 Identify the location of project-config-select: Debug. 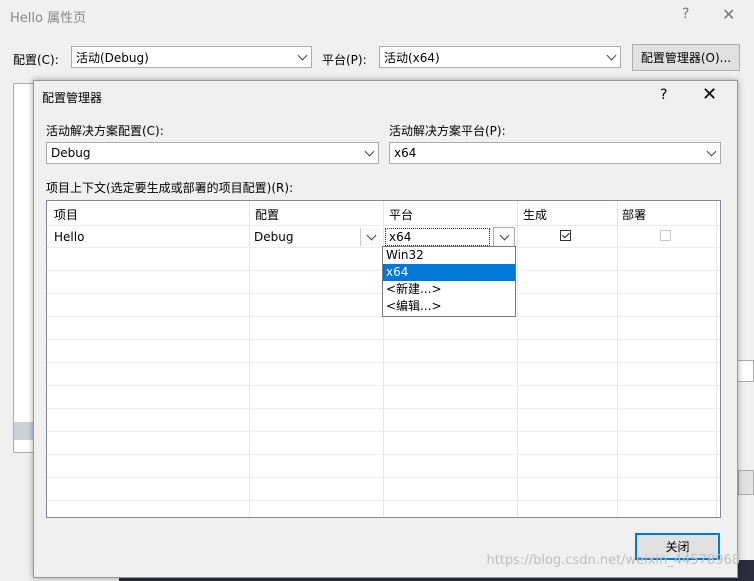
(316, 237).